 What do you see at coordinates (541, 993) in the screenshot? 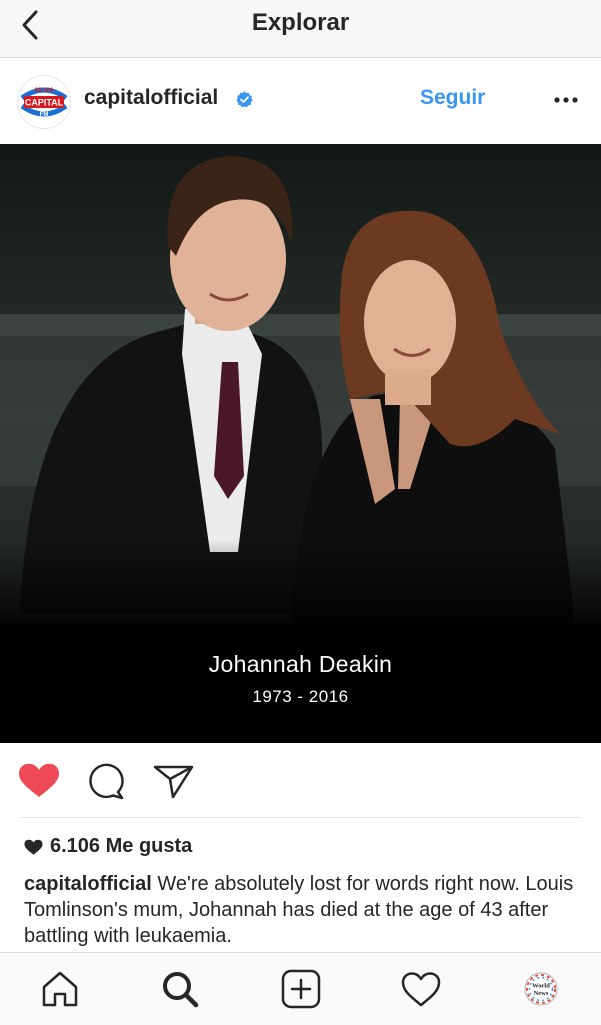
I see `svg-text: News` at bounding box center [541, 993].